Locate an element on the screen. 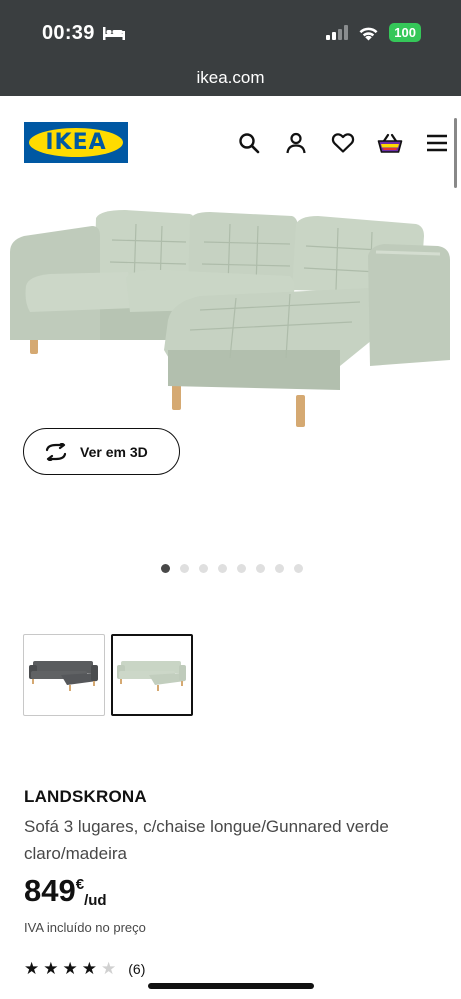  review-count: (6) is located at coordinates (136, 969).